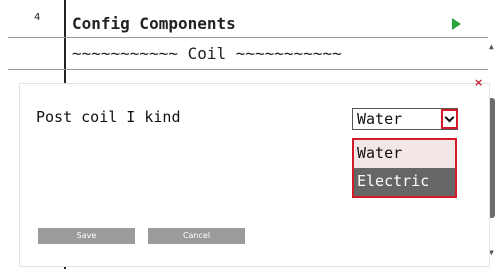  What do you see at coordinates (491, 46) in the screenshot?
I see `scroll-up-icon: ▲` at bounding box center [491, 46].